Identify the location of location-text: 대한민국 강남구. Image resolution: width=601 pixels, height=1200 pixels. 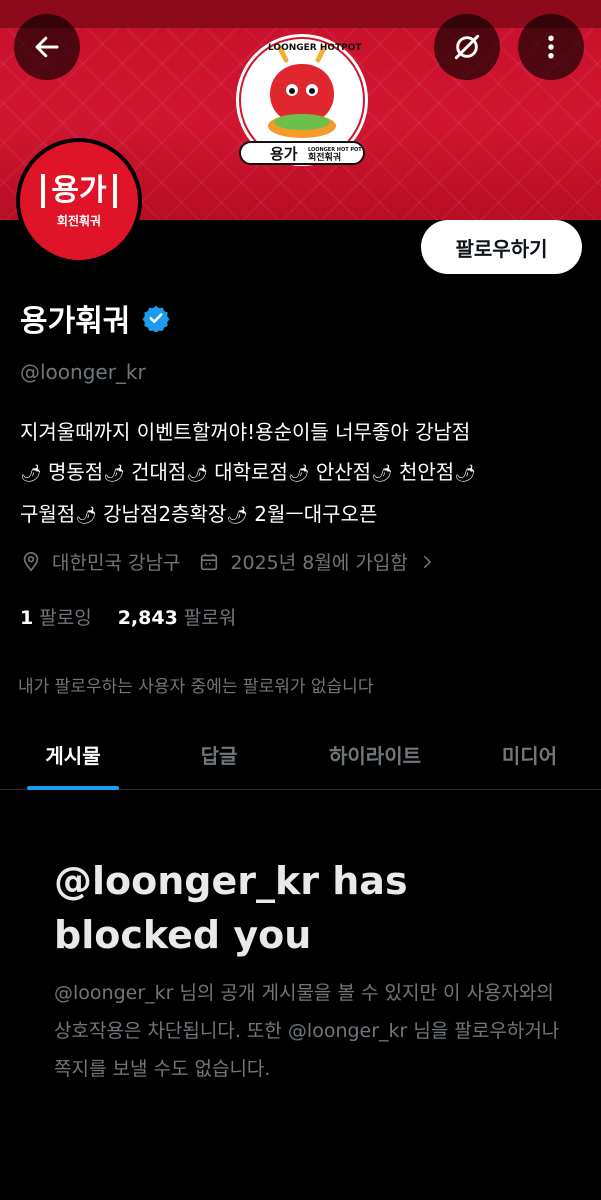
(116, 563).